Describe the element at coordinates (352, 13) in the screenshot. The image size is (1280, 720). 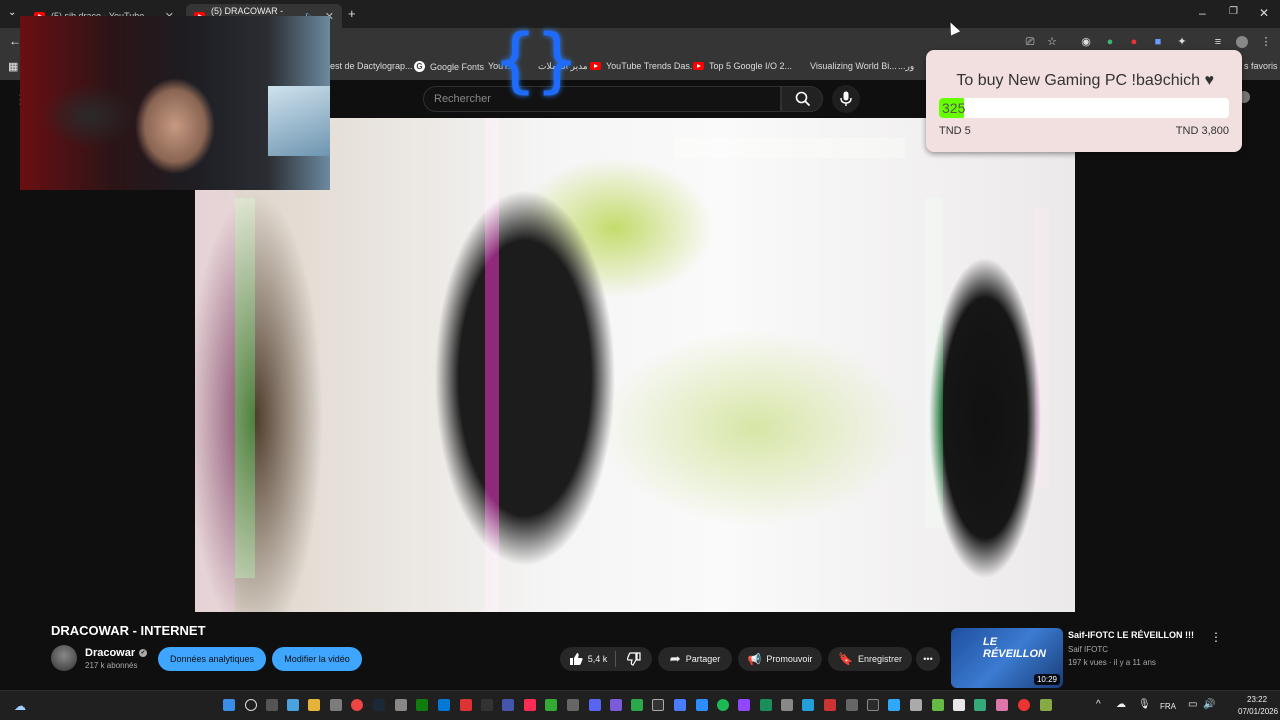
I see `plus-icon: +` at that location.